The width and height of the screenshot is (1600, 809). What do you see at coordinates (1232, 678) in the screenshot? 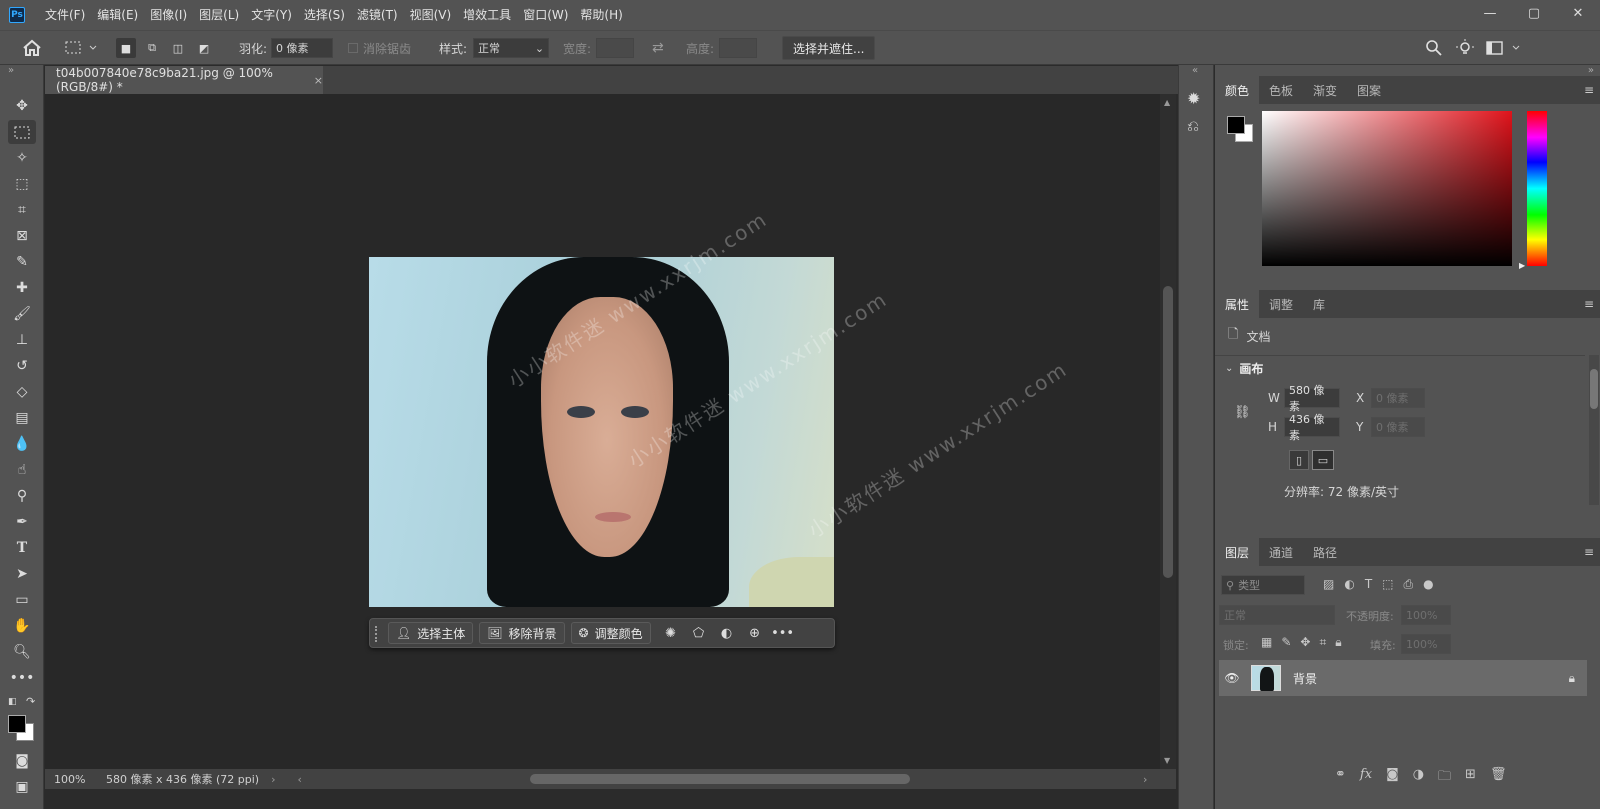
I see `visibility-eye-icon: 👁︎` at bounding box center [1232, 678].